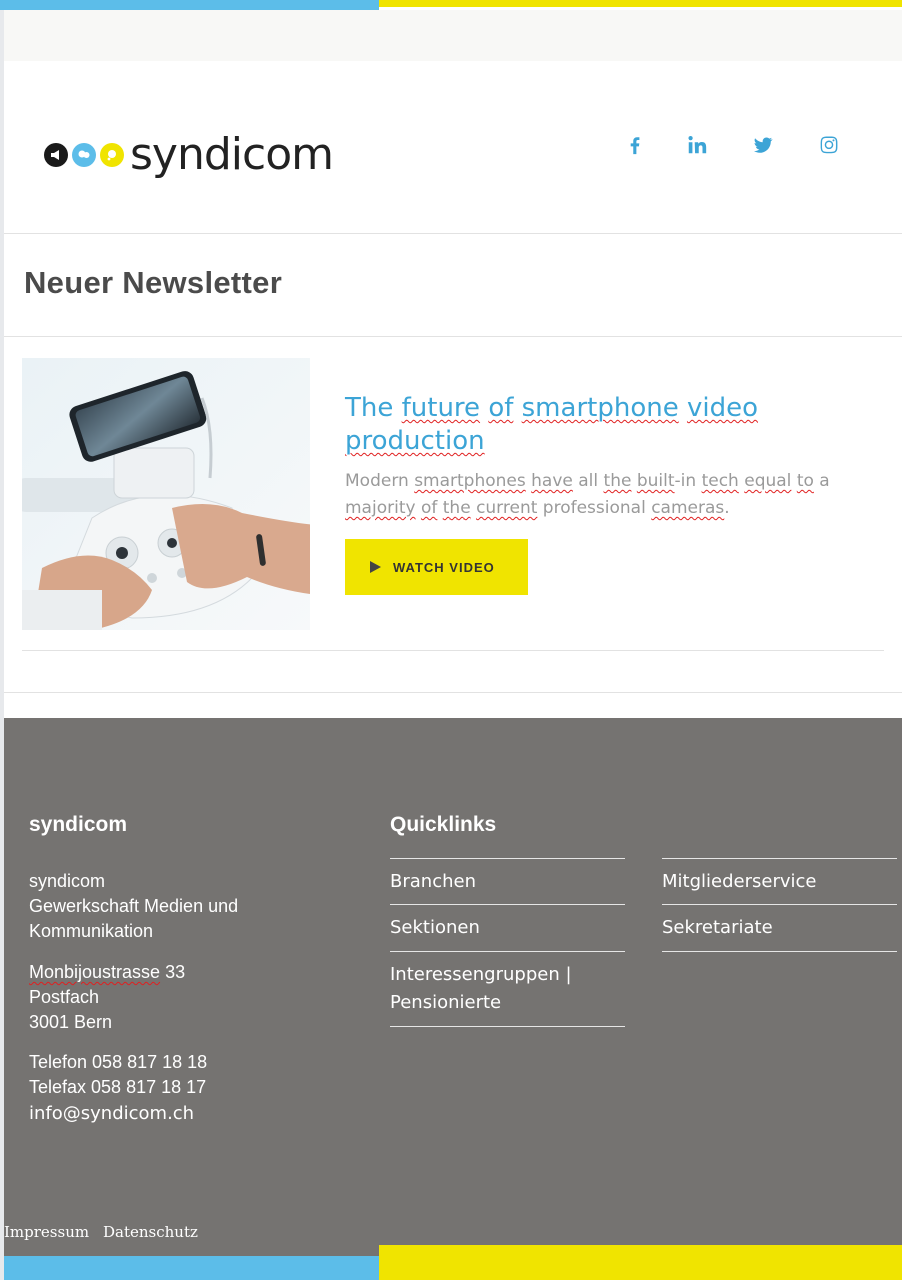 The image size is (902, 1280). I want to click on desc-word: have, so click(552, 481).